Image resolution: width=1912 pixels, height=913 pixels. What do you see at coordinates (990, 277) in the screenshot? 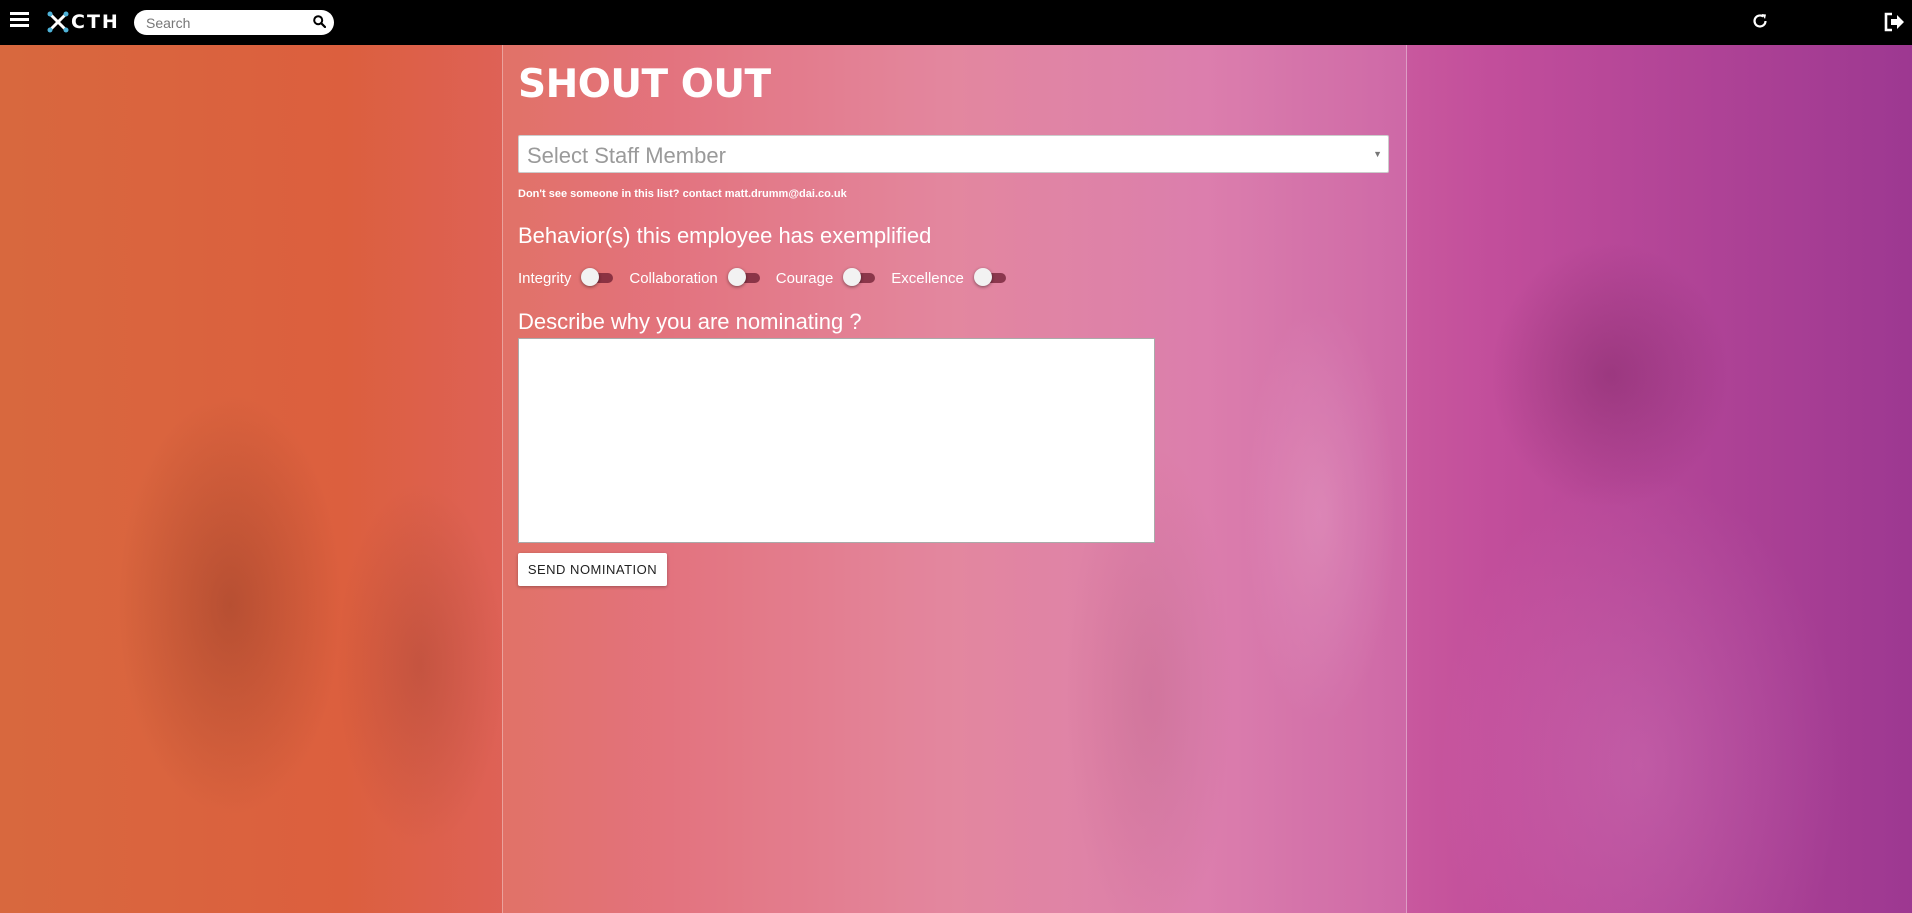
I see `toggle-excellence` at bounding box center [990, 277].